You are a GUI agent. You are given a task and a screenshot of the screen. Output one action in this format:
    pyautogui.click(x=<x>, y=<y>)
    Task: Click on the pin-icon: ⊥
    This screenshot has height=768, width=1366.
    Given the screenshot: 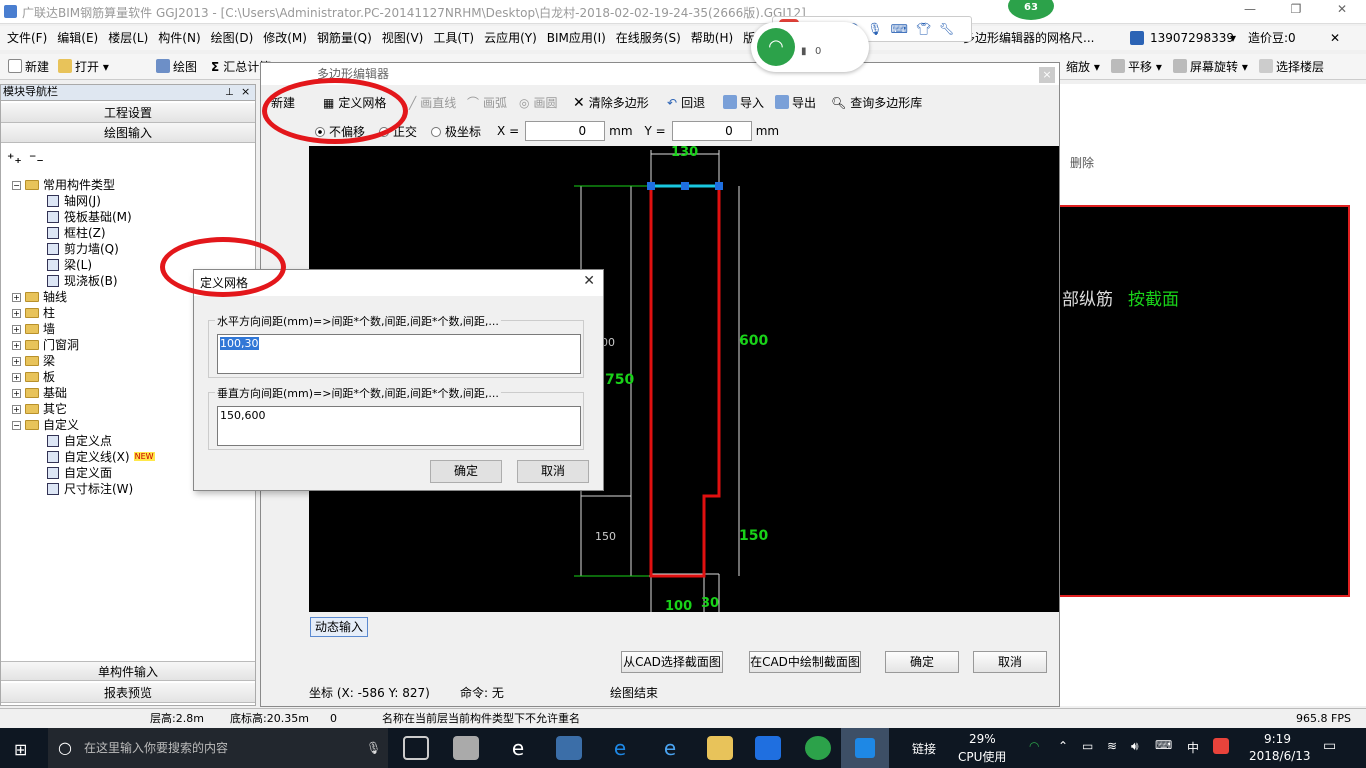 What is the action you would take?
    pyautogui.click(x=229, y=93)
    